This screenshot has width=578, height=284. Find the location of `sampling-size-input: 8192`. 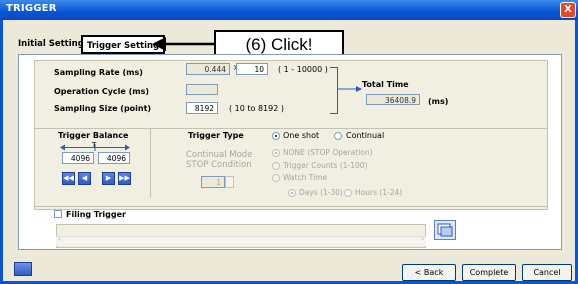

sampling-size-input: 8192 is located at coordinates (202, 108).